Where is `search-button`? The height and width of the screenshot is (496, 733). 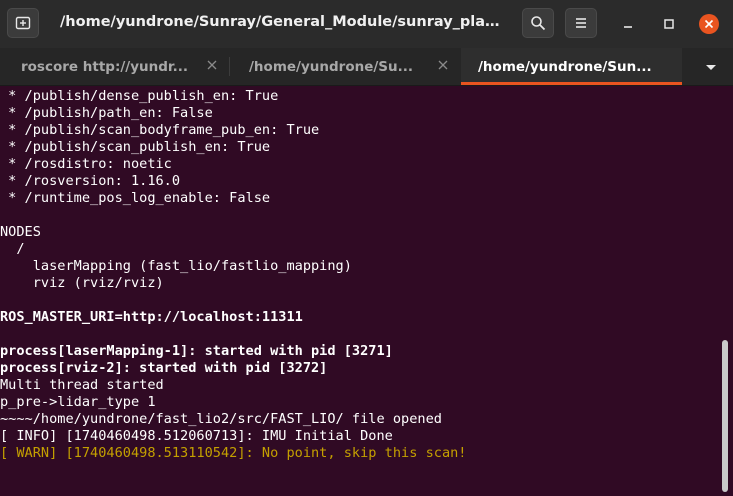
search-button is located at coordinates (538, 23).